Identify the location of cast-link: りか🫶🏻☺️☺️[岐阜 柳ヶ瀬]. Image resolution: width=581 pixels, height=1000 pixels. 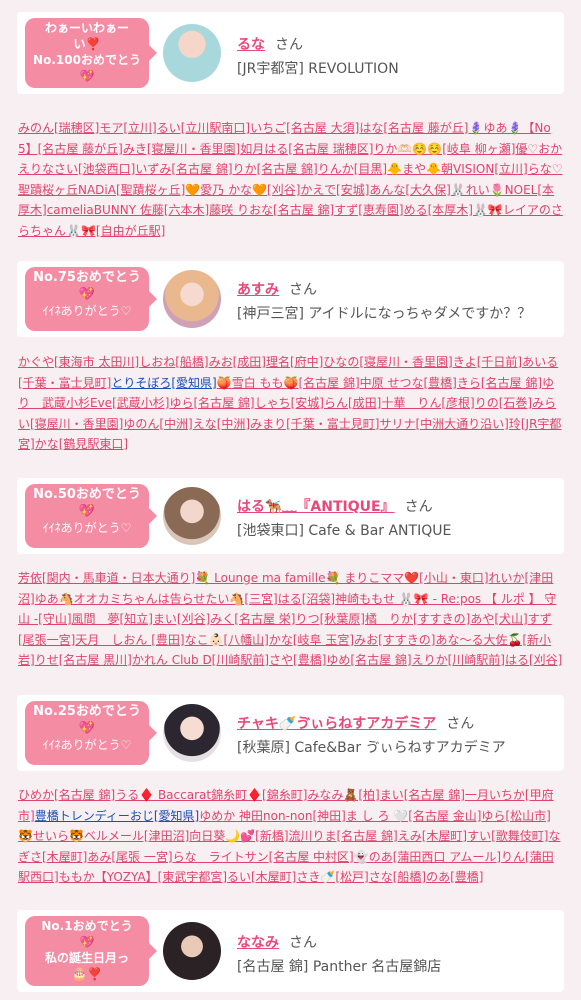
(444, 149).